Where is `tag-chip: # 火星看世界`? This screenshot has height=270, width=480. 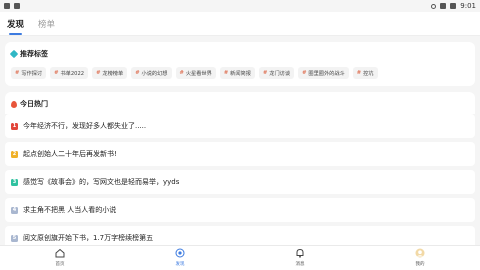
tag-chip: # 火星看世界 is located at coordinates (195, 73).